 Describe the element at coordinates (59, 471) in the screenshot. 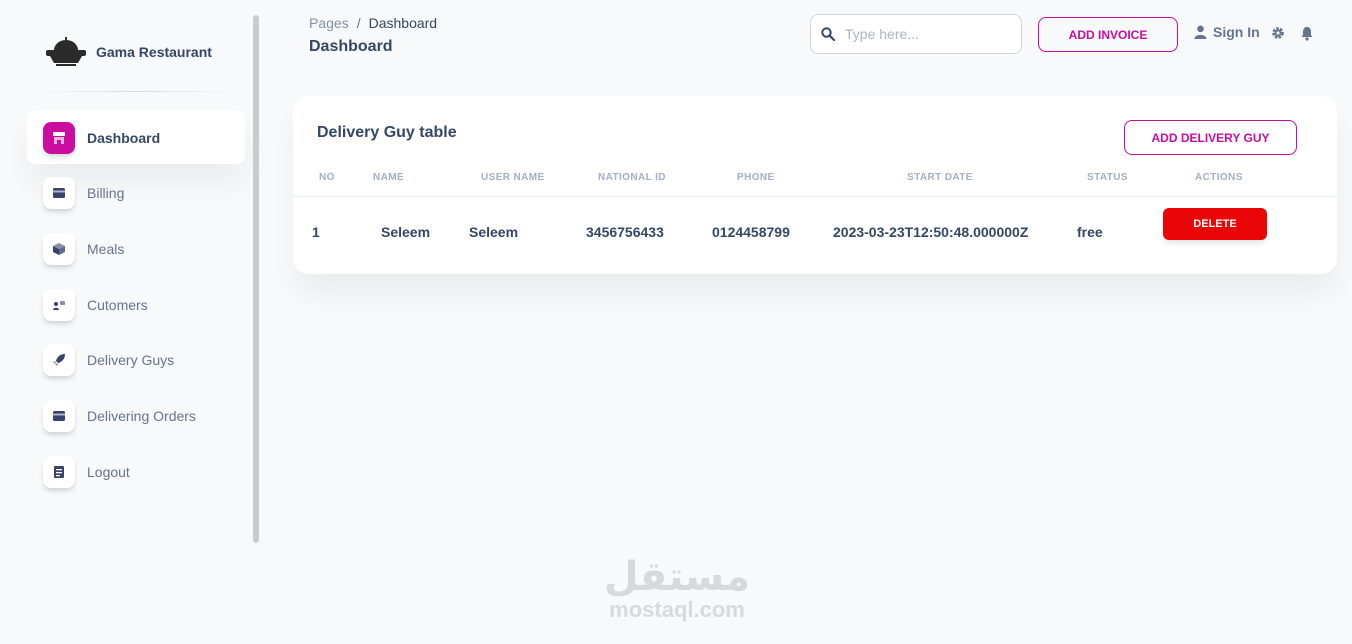

I see `document-icon` at that location.